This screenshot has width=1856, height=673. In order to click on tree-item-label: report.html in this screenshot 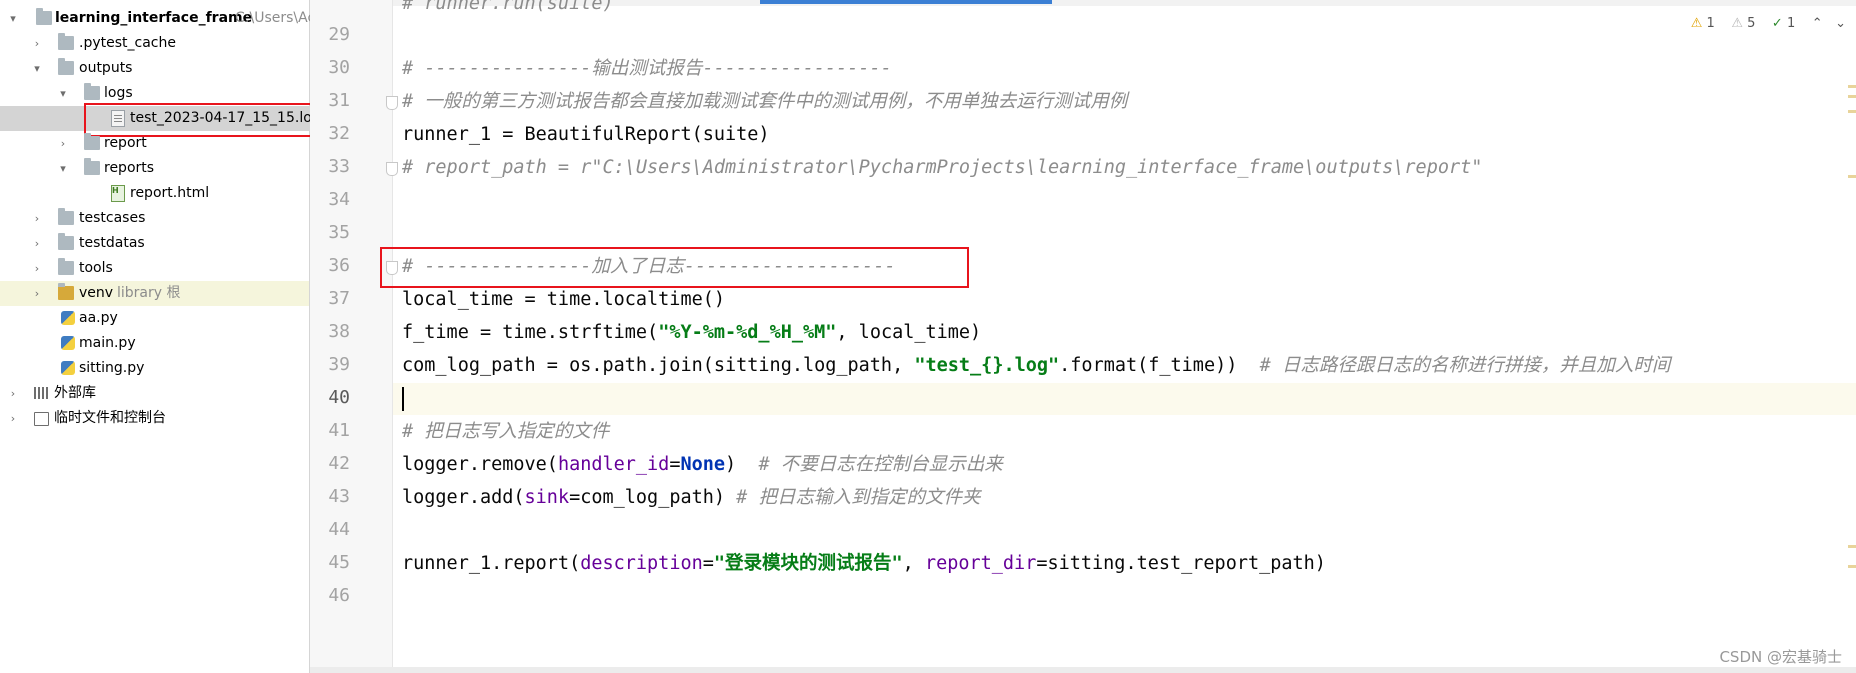, I will do `click(170, 193)`.